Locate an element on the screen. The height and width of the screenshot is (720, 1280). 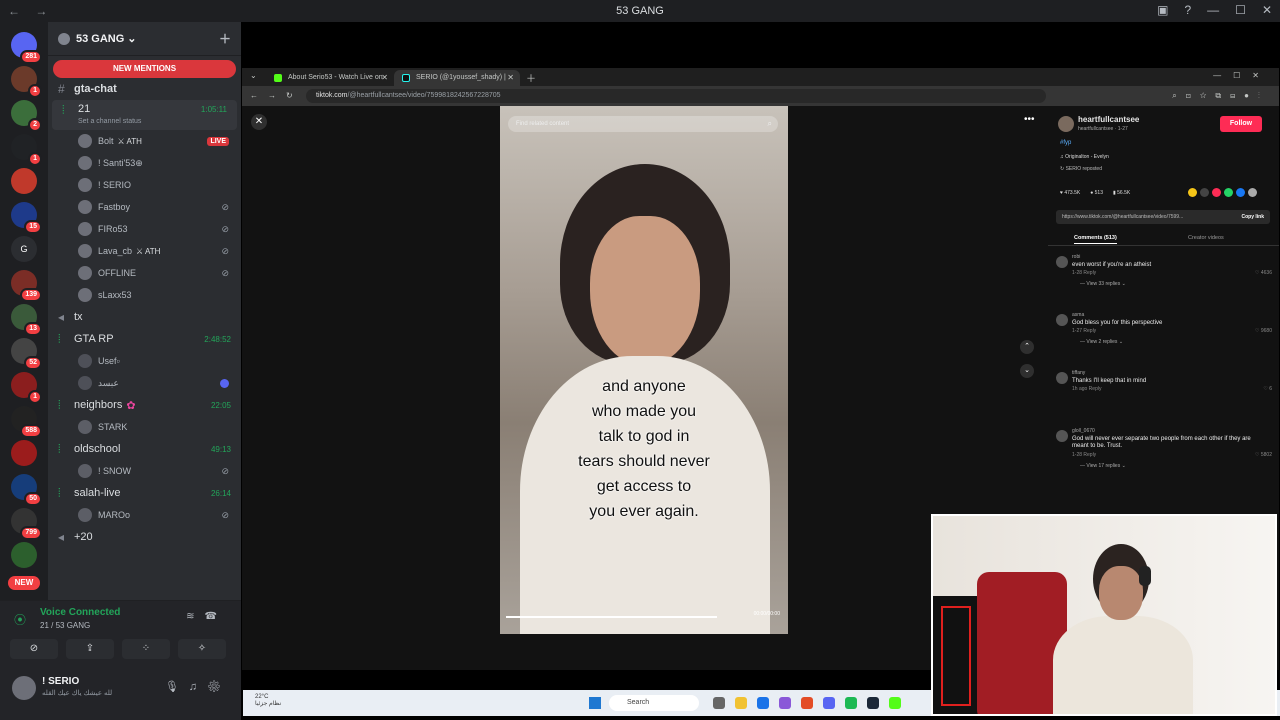
voice-user: OFFLINE ⊘ is located at coordinates (144, 273).